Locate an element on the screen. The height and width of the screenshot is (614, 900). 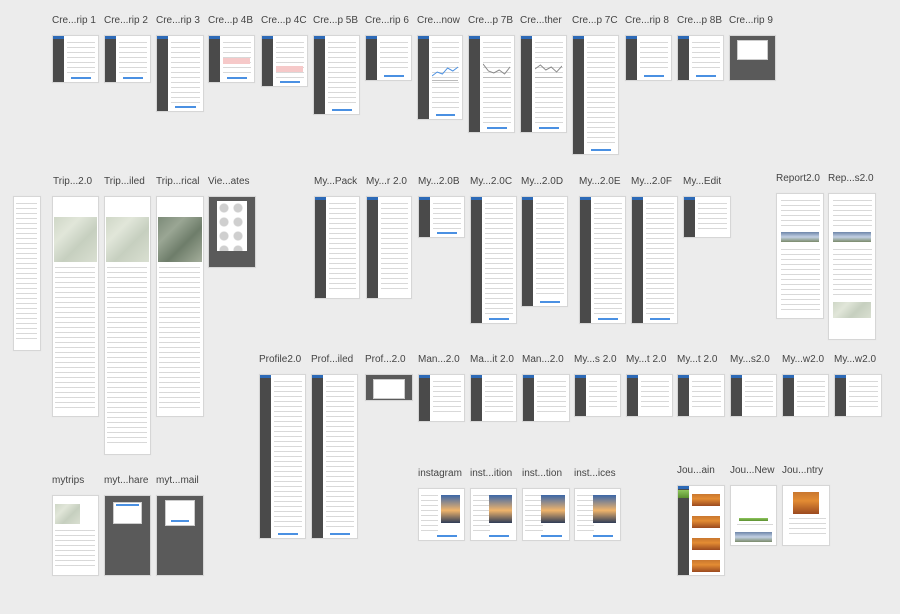
artboard-label: My...2.0F is located at coordinates (651, 181).